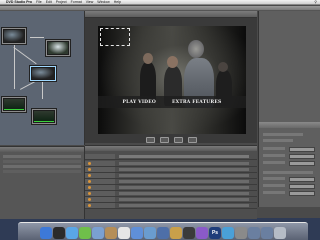  What do you see at coordinates (172, 62) in the screenshot?
I see `center-person-head` at bounding box center [172, 62].